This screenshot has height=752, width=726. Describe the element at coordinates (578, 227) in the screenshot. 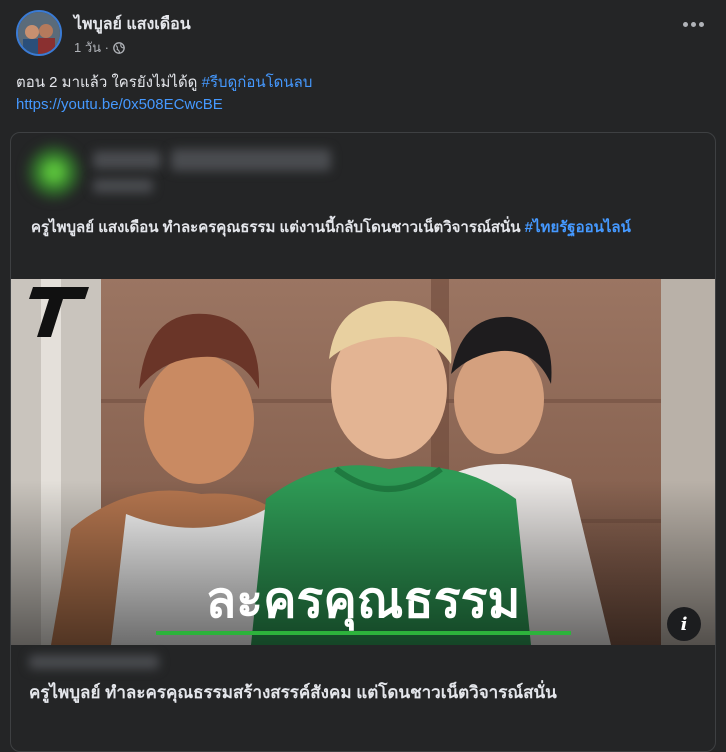

I see `shared-hashtag: #ไทยรัฐออนไลน์` at that location.